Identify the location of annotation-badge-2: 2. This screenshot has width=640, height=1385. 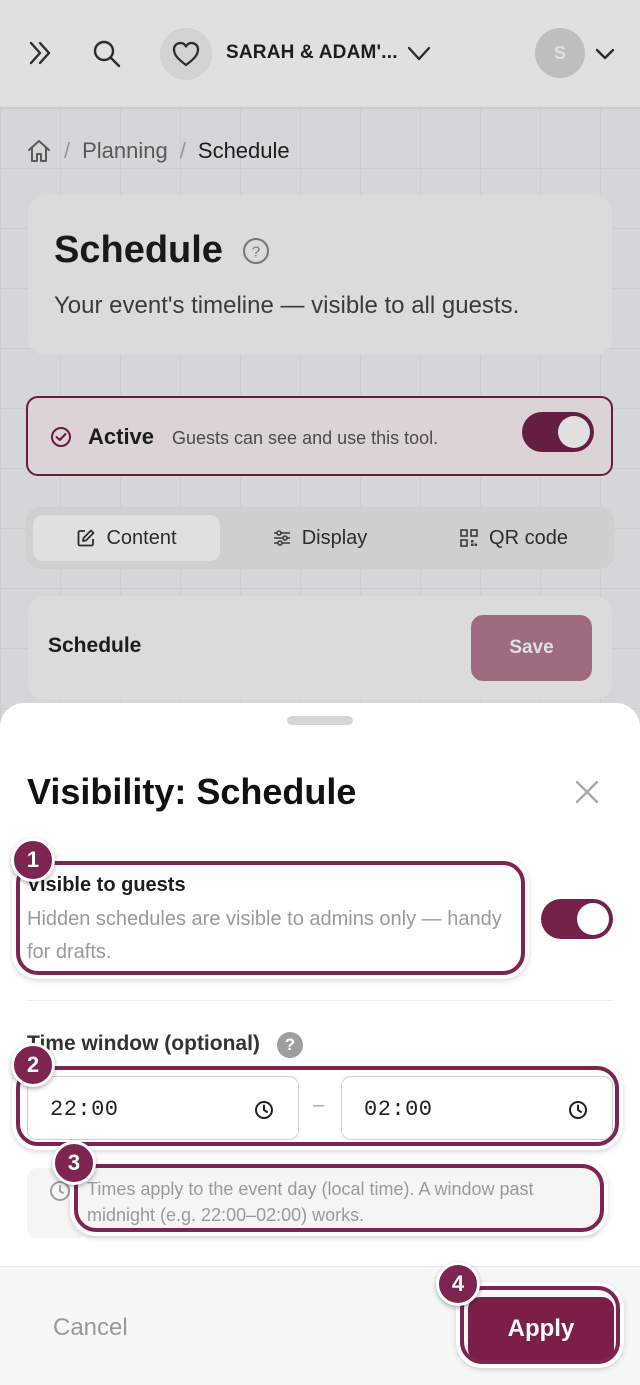
(33, 1065).